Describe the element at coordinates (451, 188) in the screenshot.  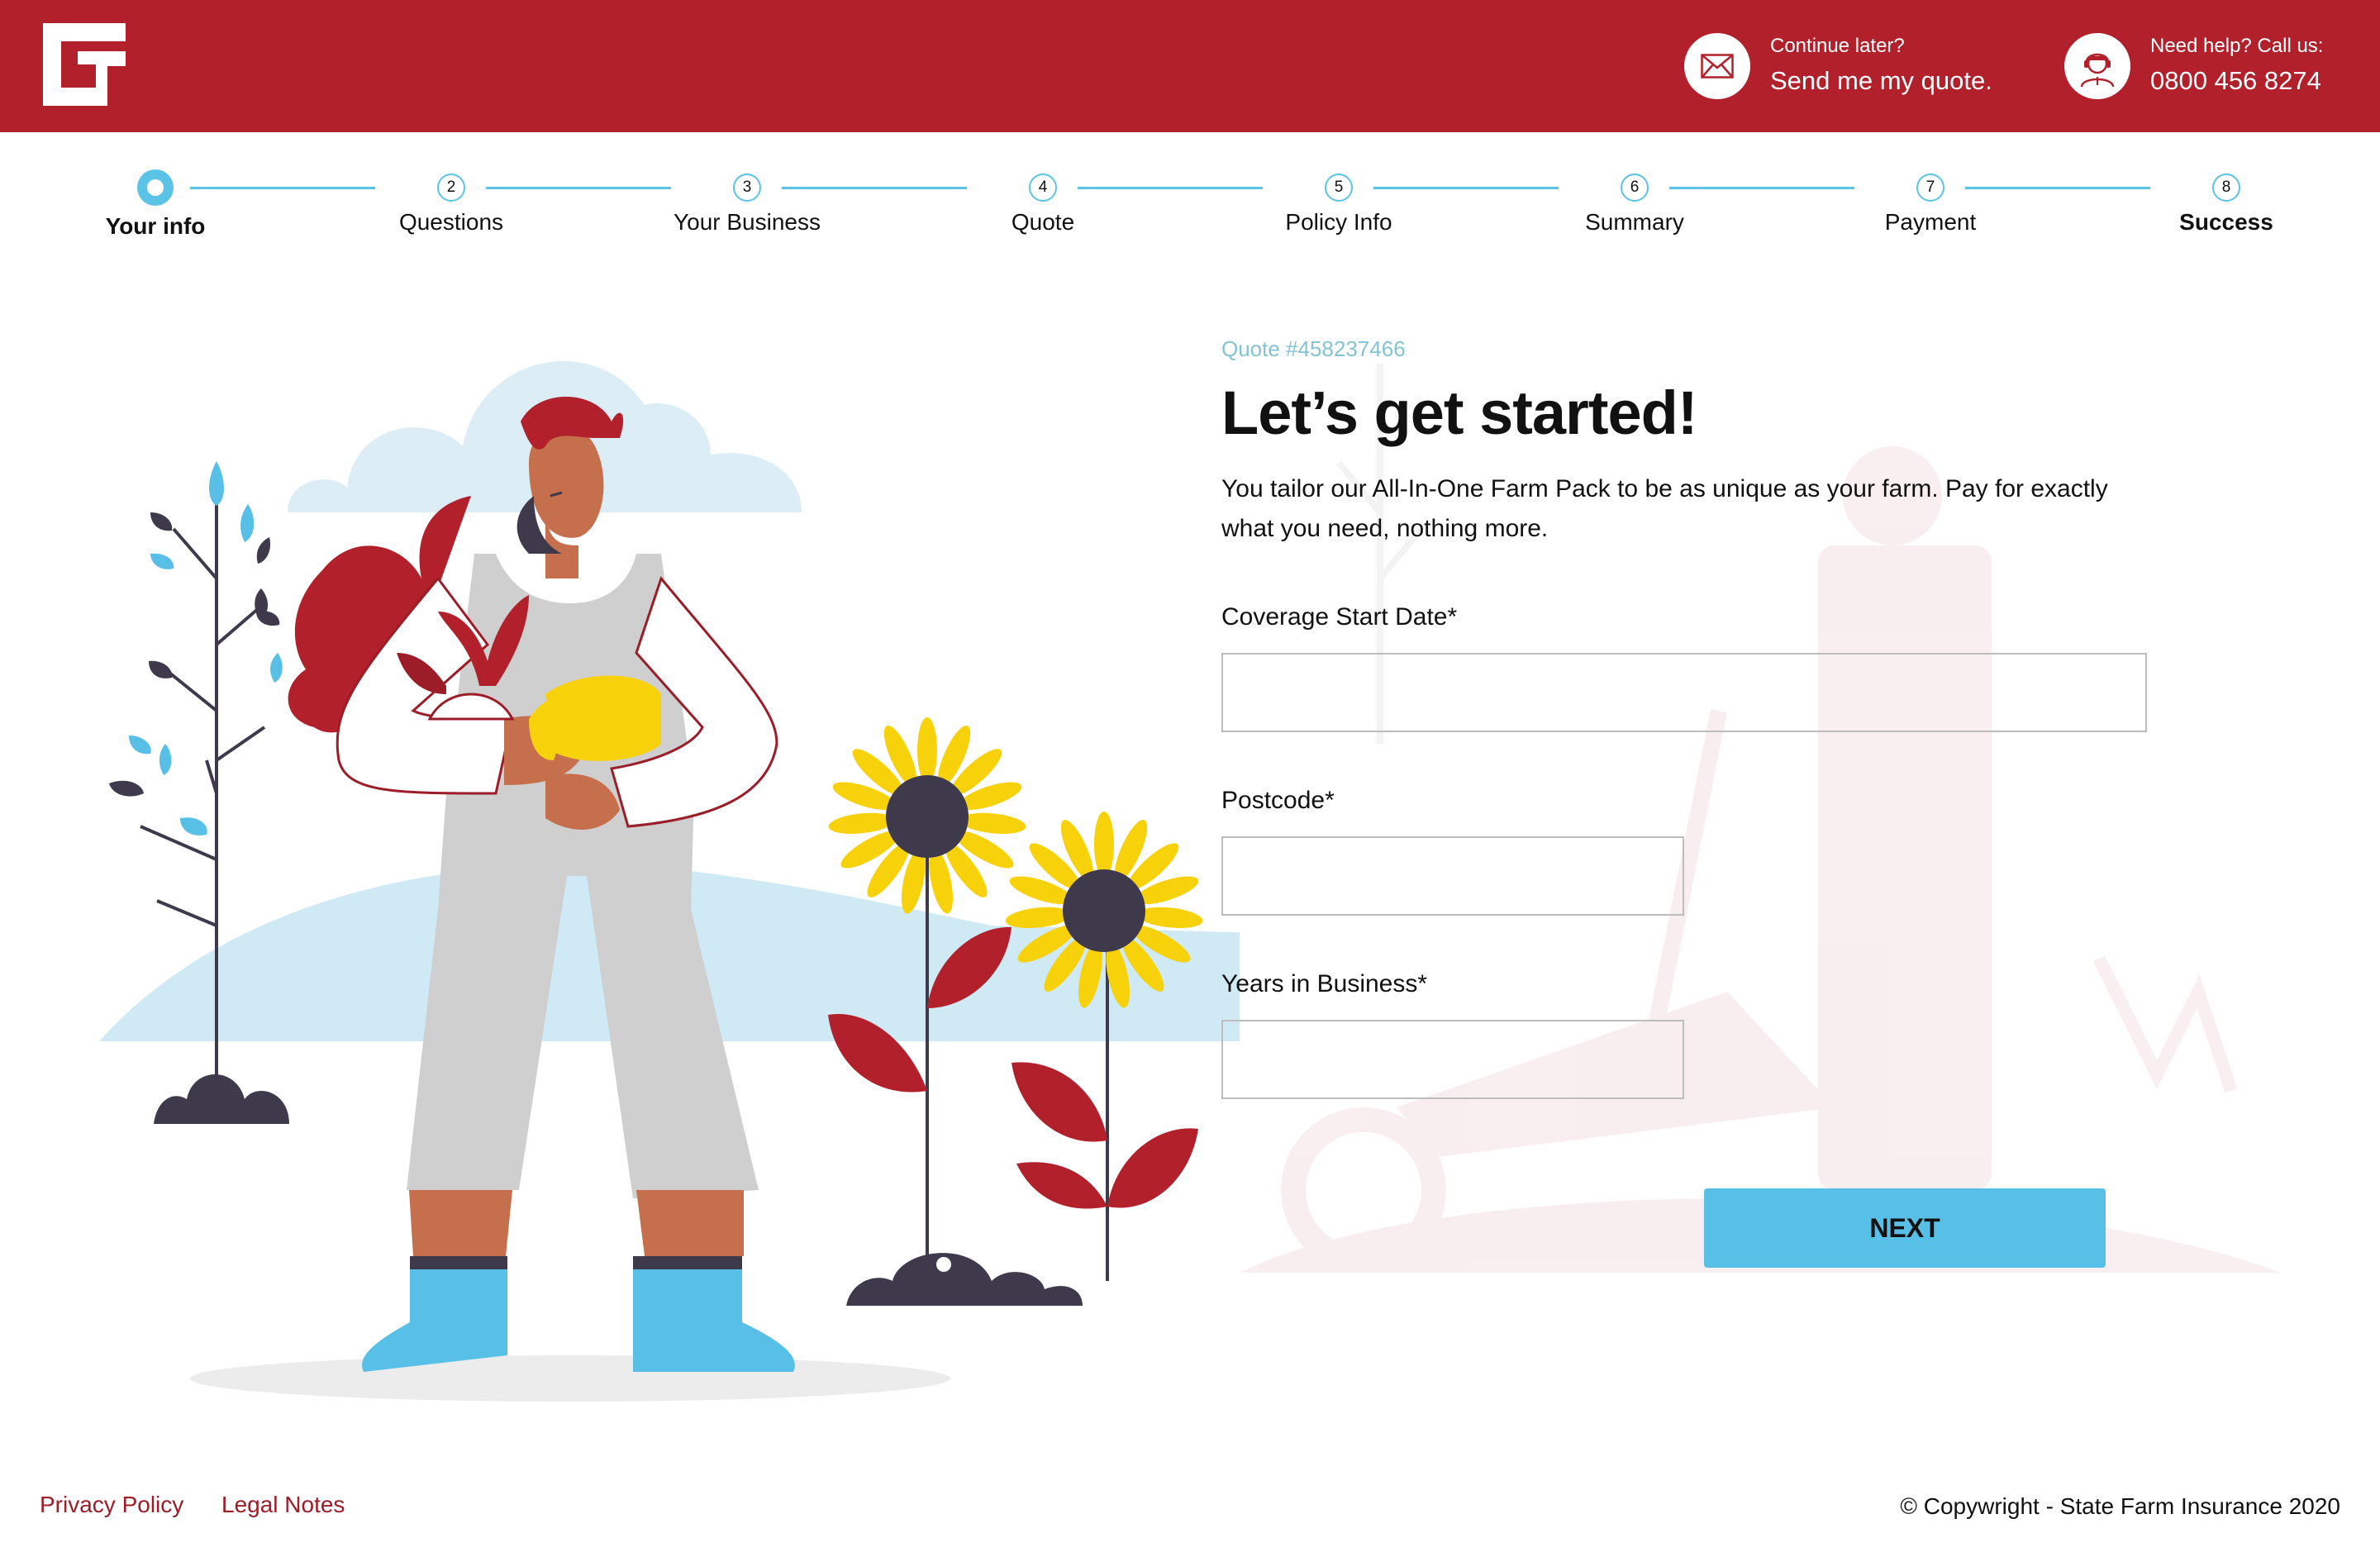
I see `step-number: 2` at that location.